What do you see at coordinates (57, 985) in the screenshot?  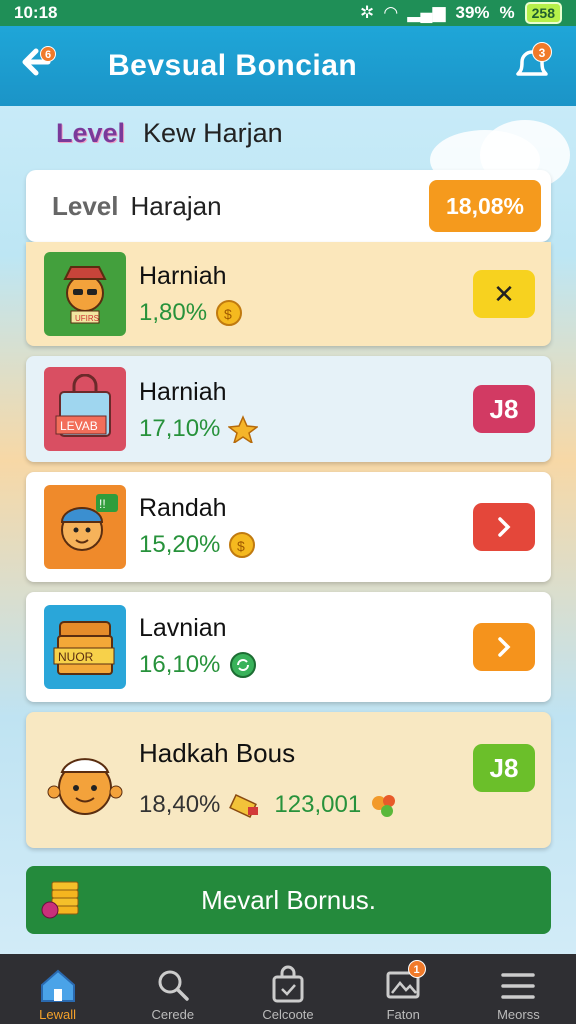 I see `home-icon` at bounding box center [57, 985].